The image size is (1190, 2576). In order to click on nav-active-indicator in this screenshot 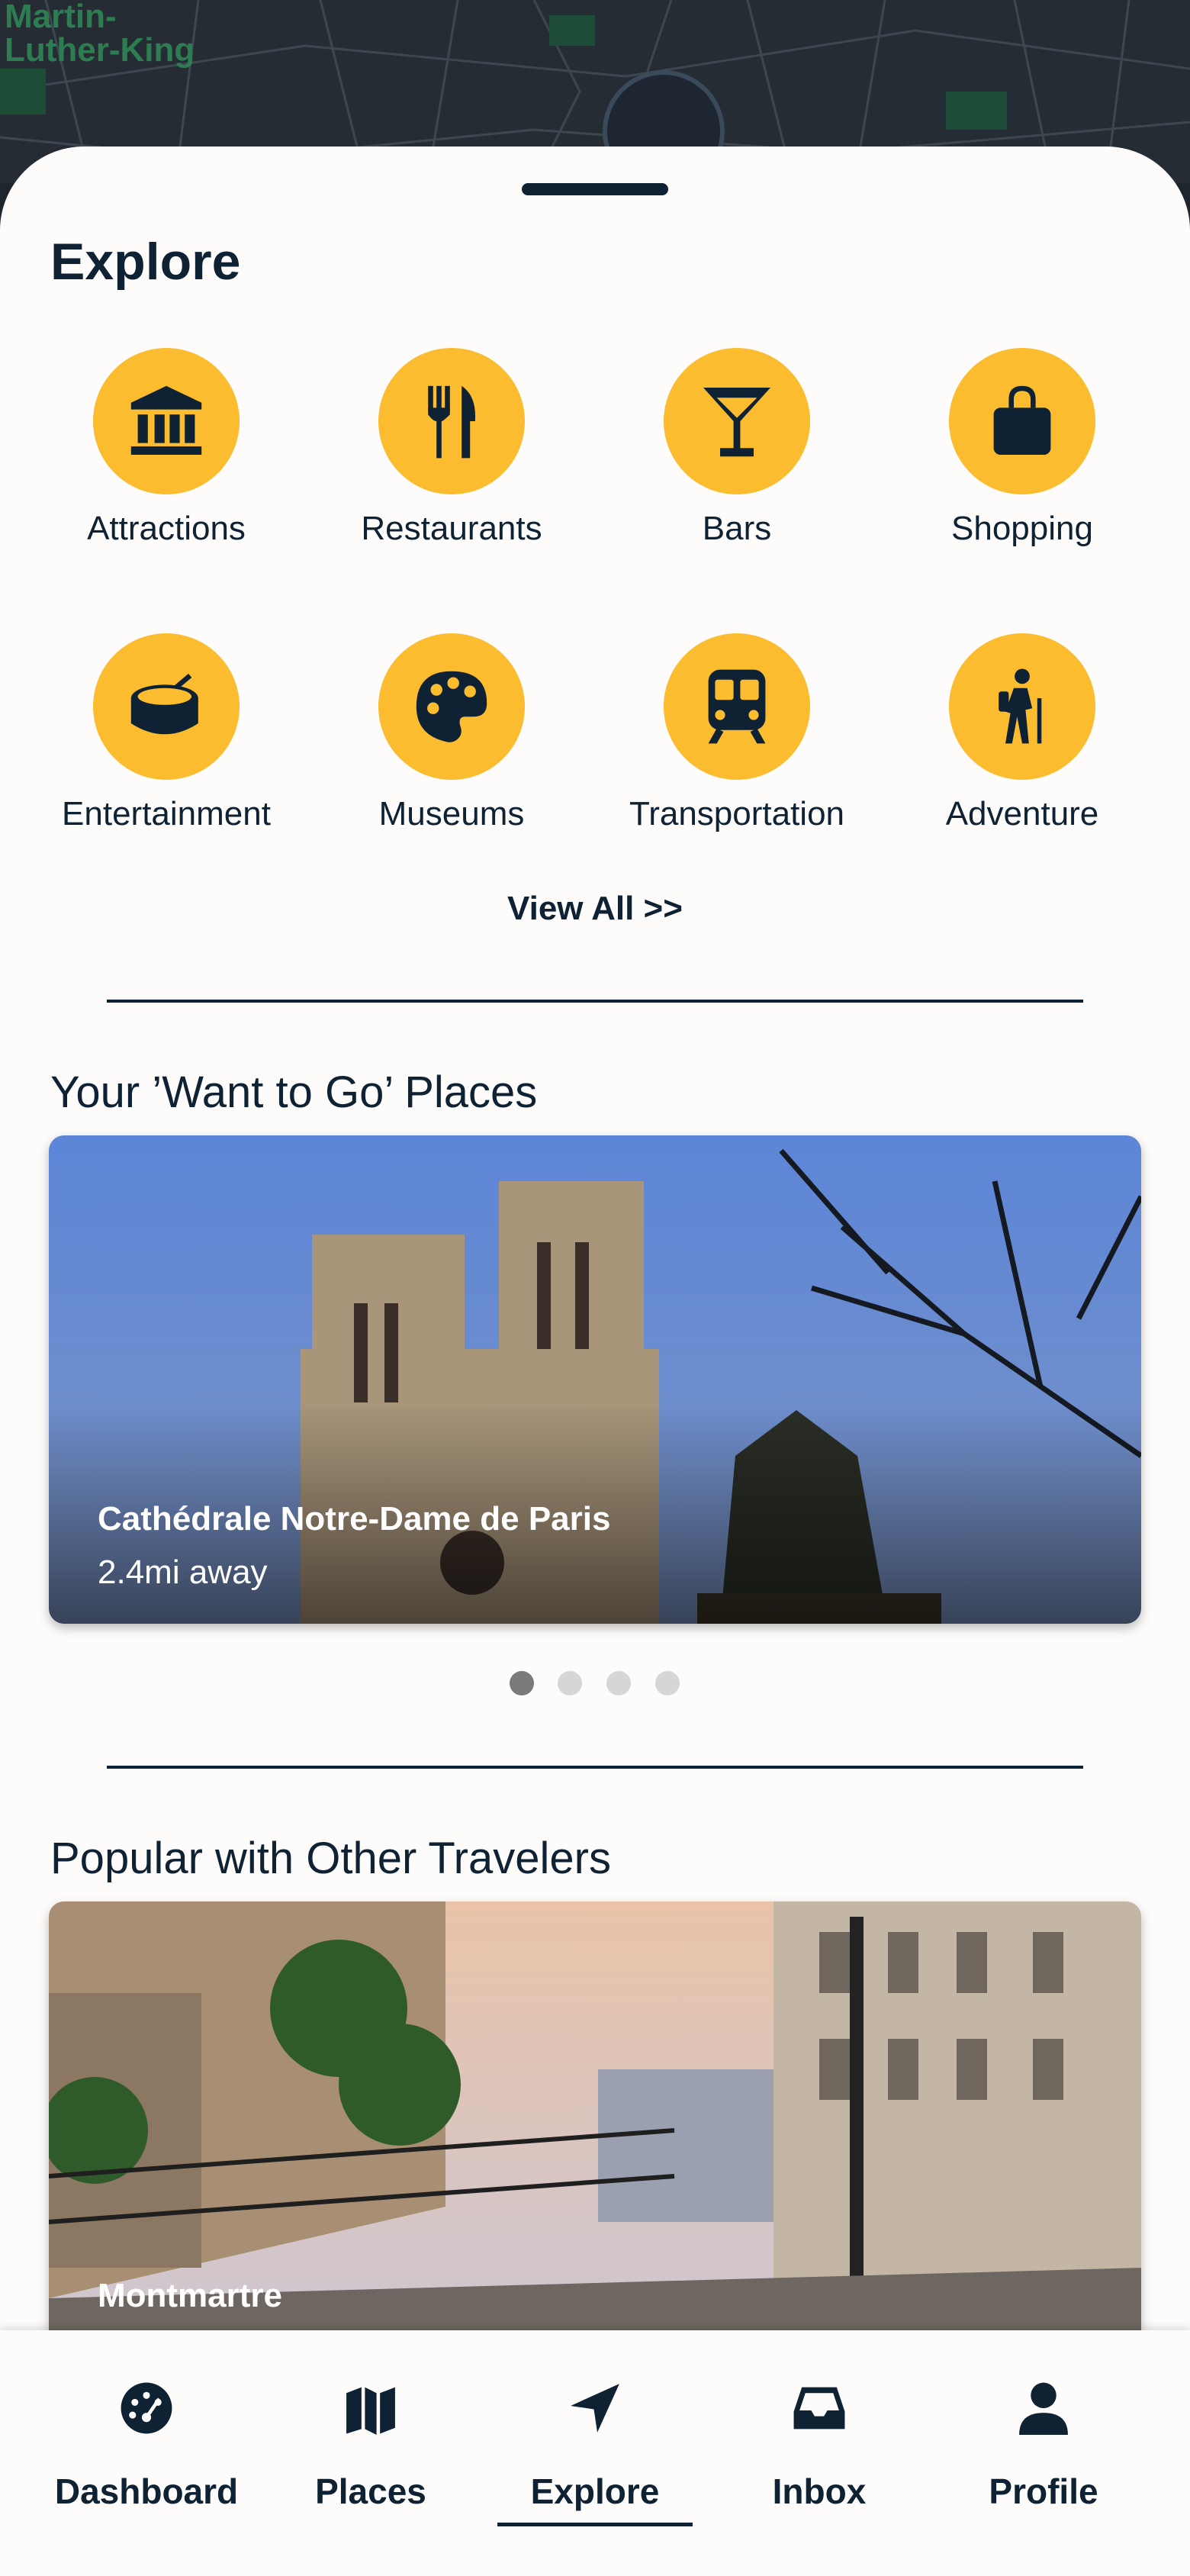, I will do `click(595, 2524)`.